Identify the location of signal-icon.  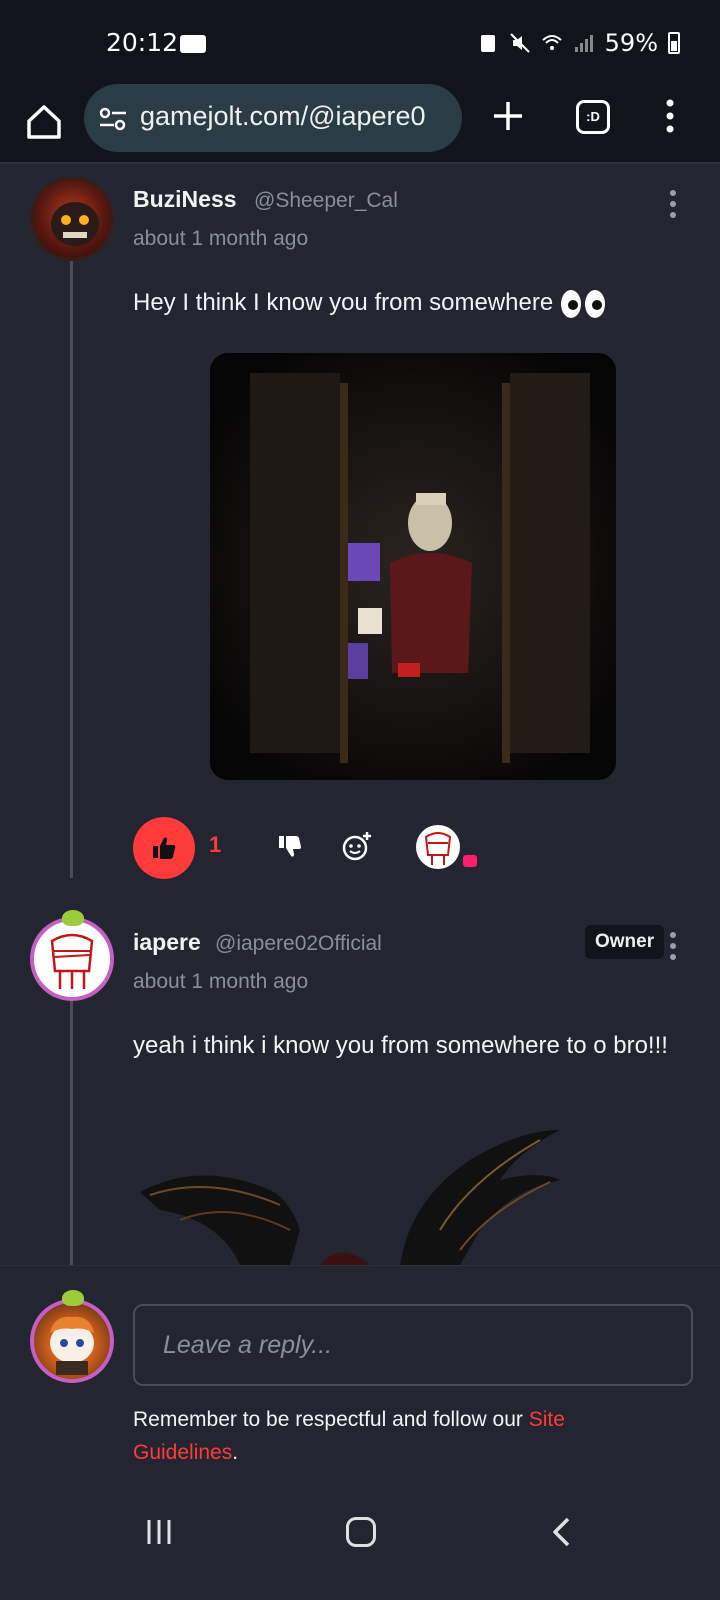
(583, 43).